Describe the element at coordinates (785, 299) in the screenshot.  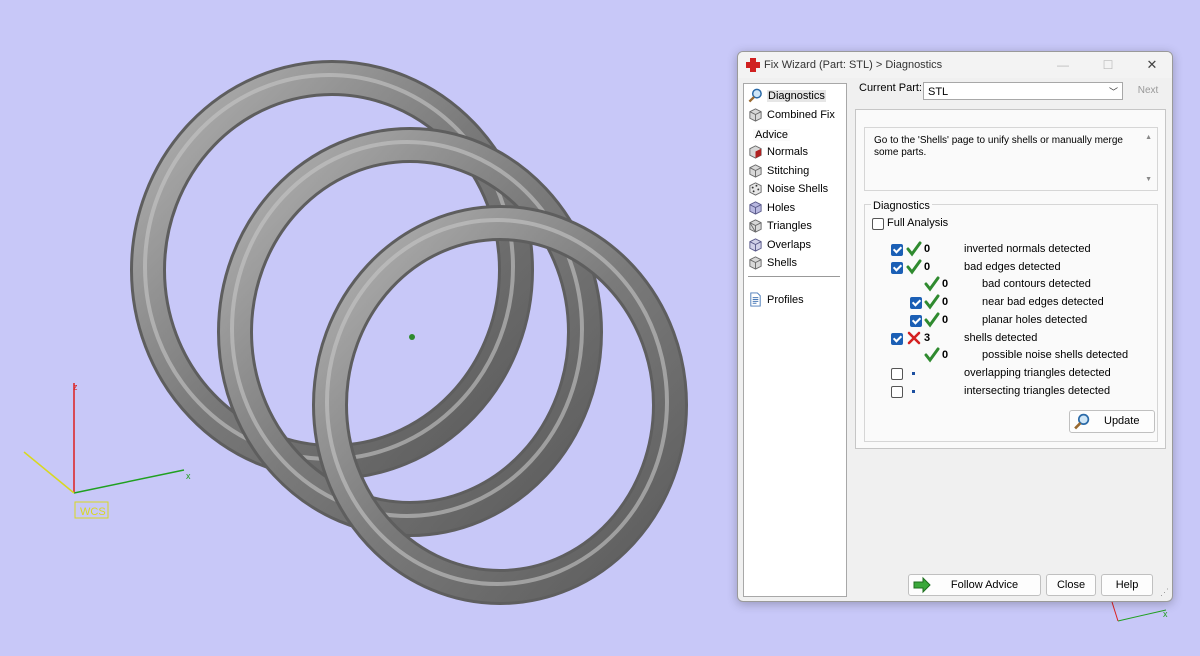
I see `nav-label: Profiles` at that location.